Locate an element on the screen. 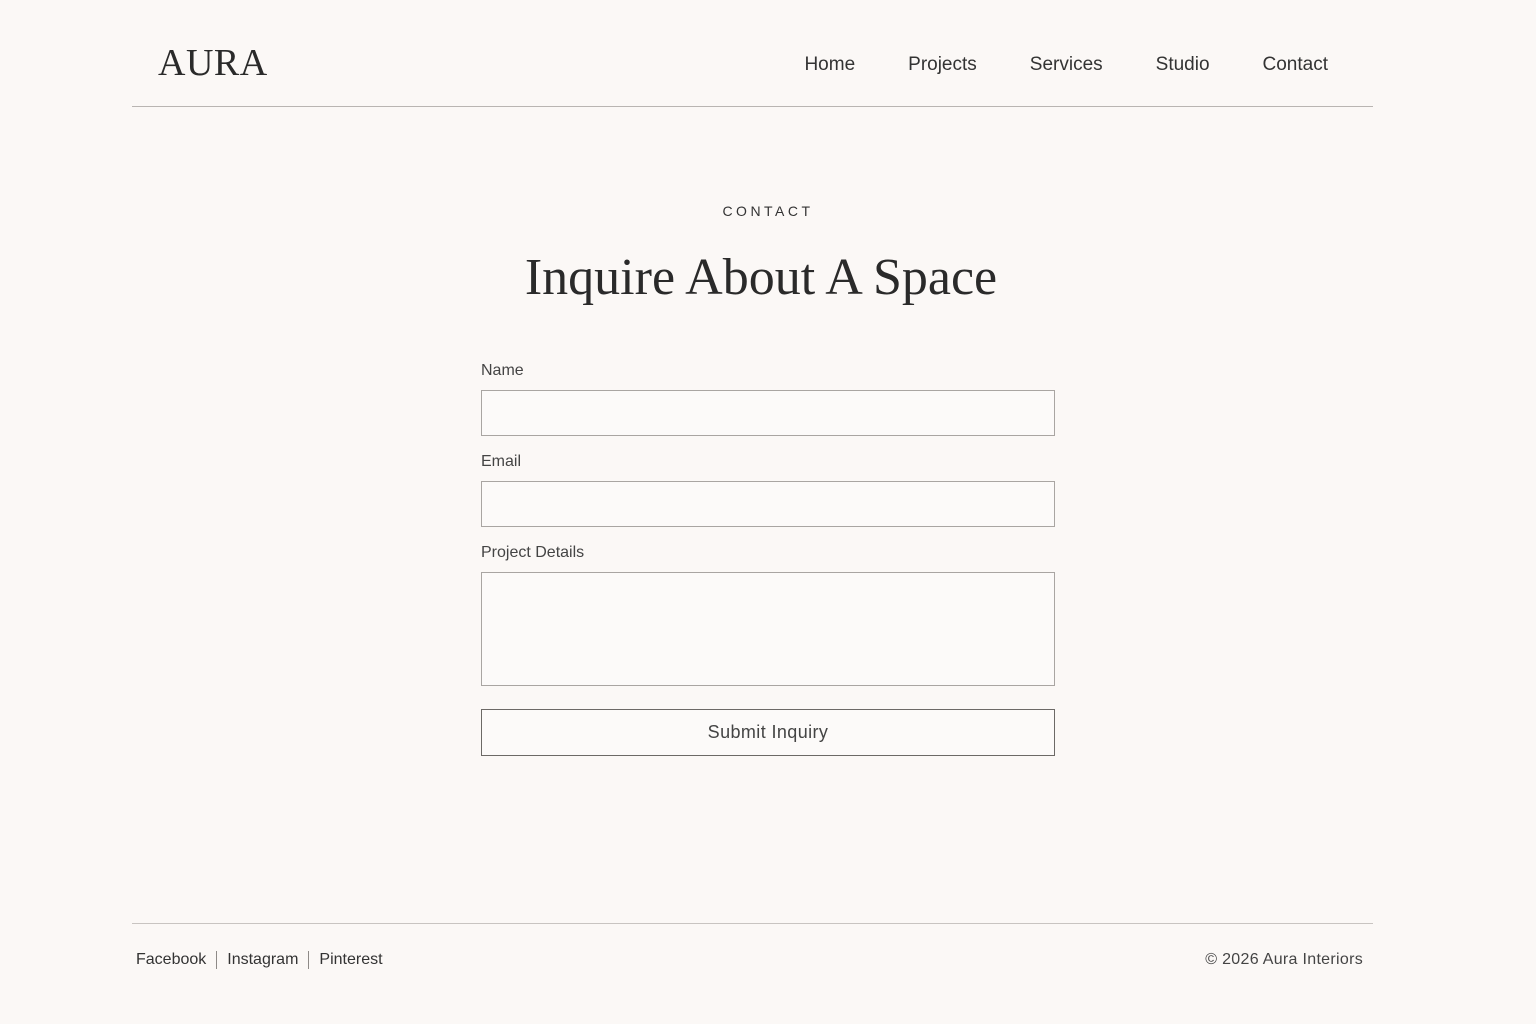 This screenshot has height=1024, width=1536. project-details-textarea is located at coordinates (768, 629).